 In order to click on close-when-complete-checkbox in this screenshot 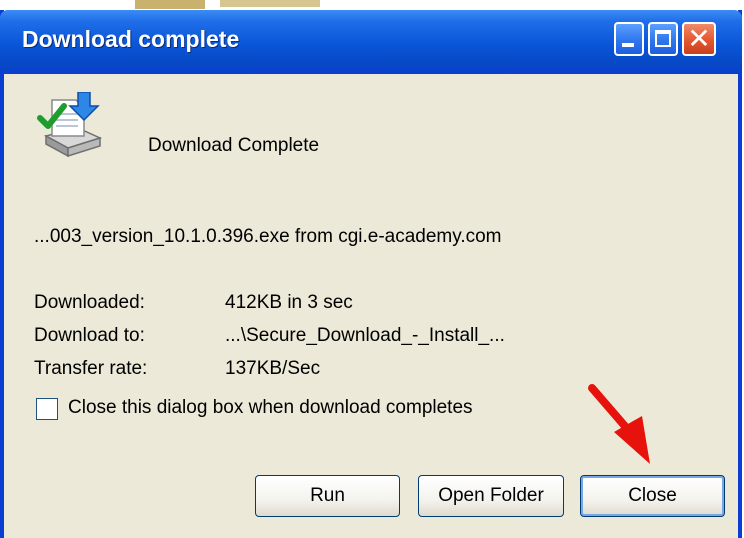, I will do `click(47, 409)`.